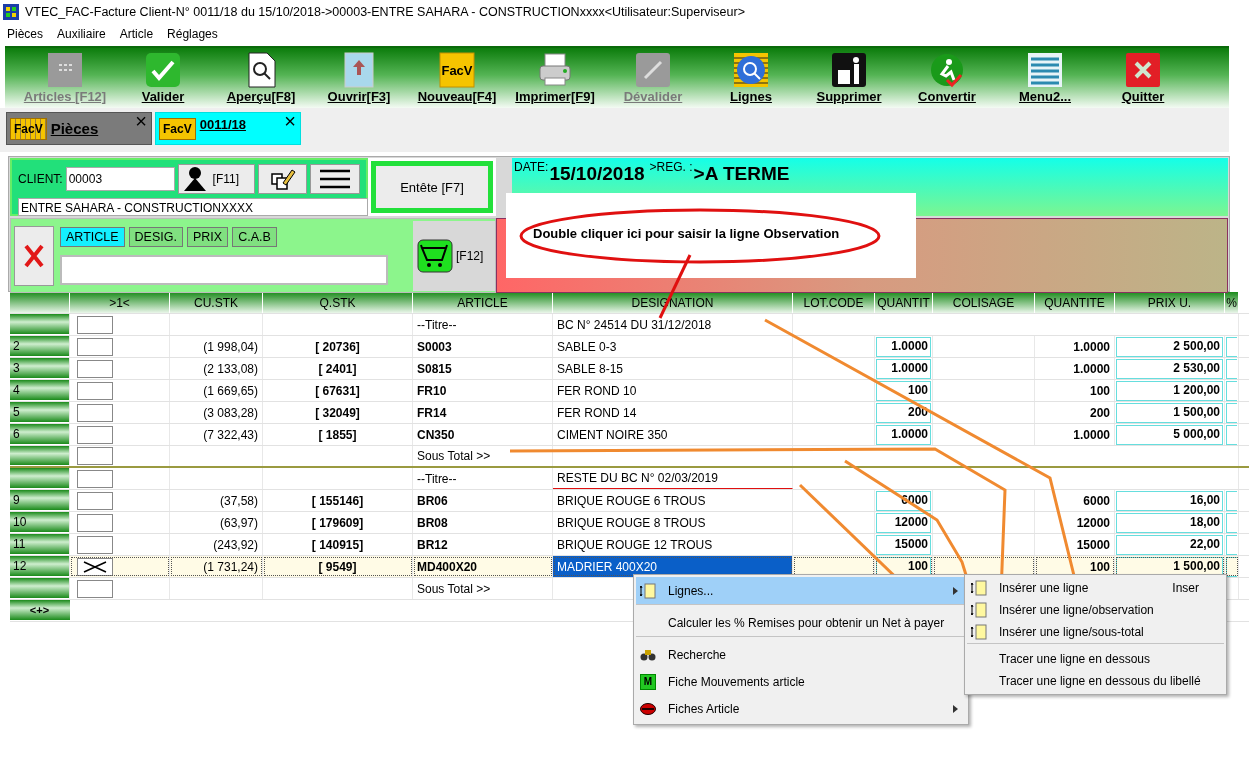  Describe the element at coordinates (1095, 610) in the screenshot. I see `submenu-item: Insérer une ligne/observation` at that location.